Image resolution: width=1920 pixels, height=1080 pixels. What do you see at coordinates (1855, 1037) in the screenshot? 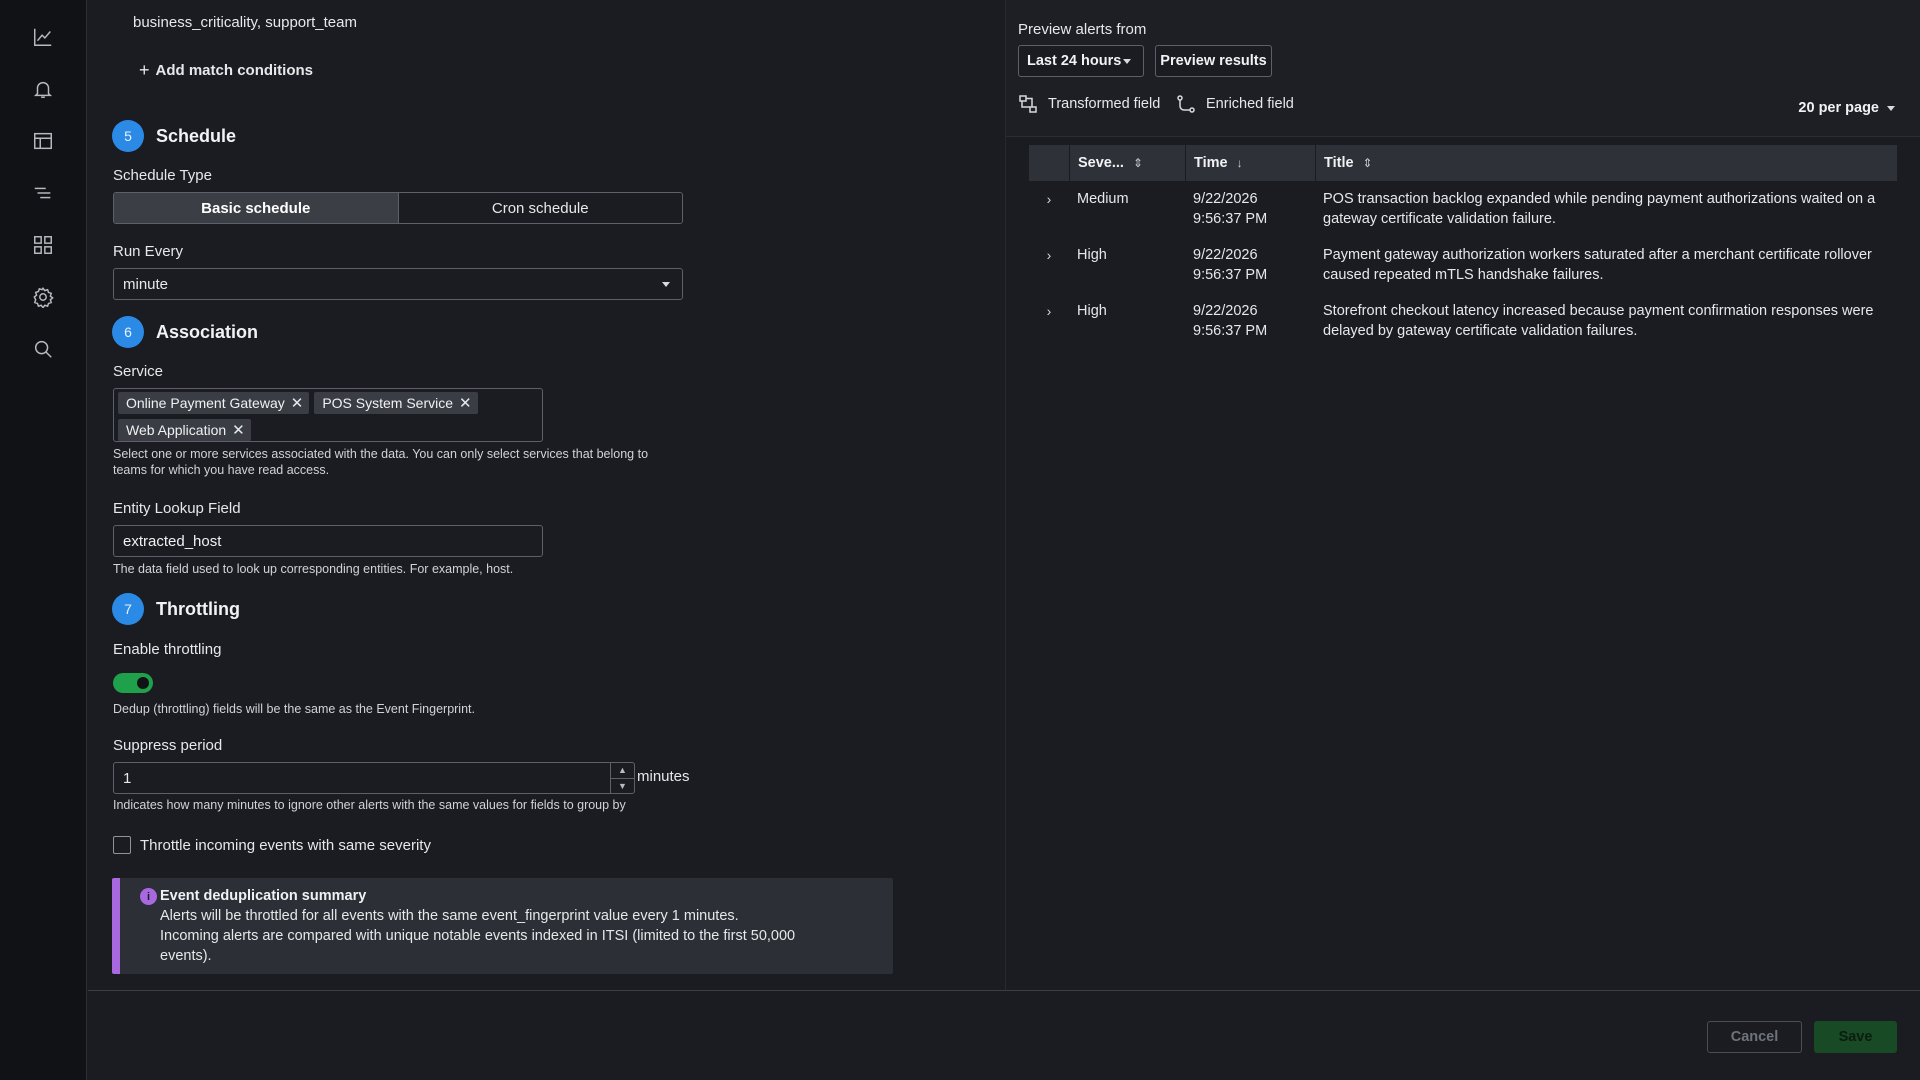
I see `save-button: Save` at bounding box center [1855, 1037].